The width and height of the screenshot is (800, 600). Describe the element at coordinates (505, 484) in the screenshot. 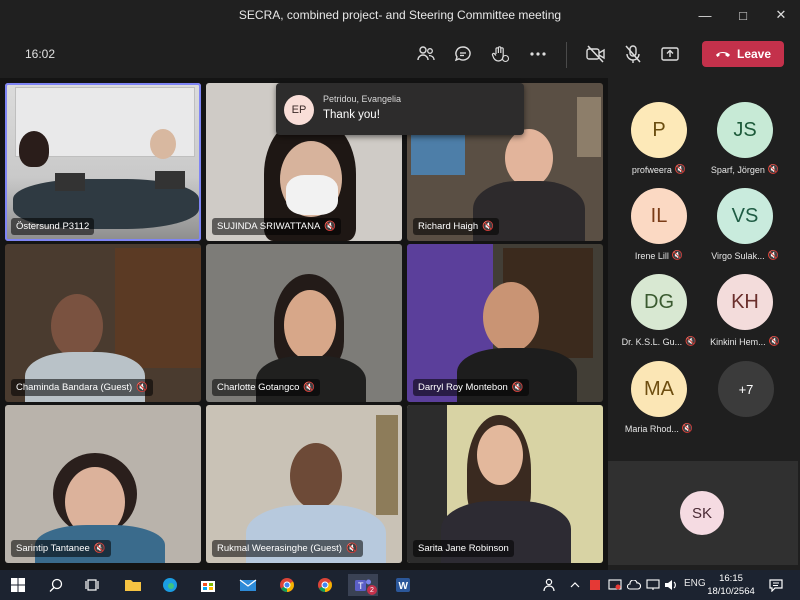

I see `video-tile: Sarita Jane Robinson` at that location.